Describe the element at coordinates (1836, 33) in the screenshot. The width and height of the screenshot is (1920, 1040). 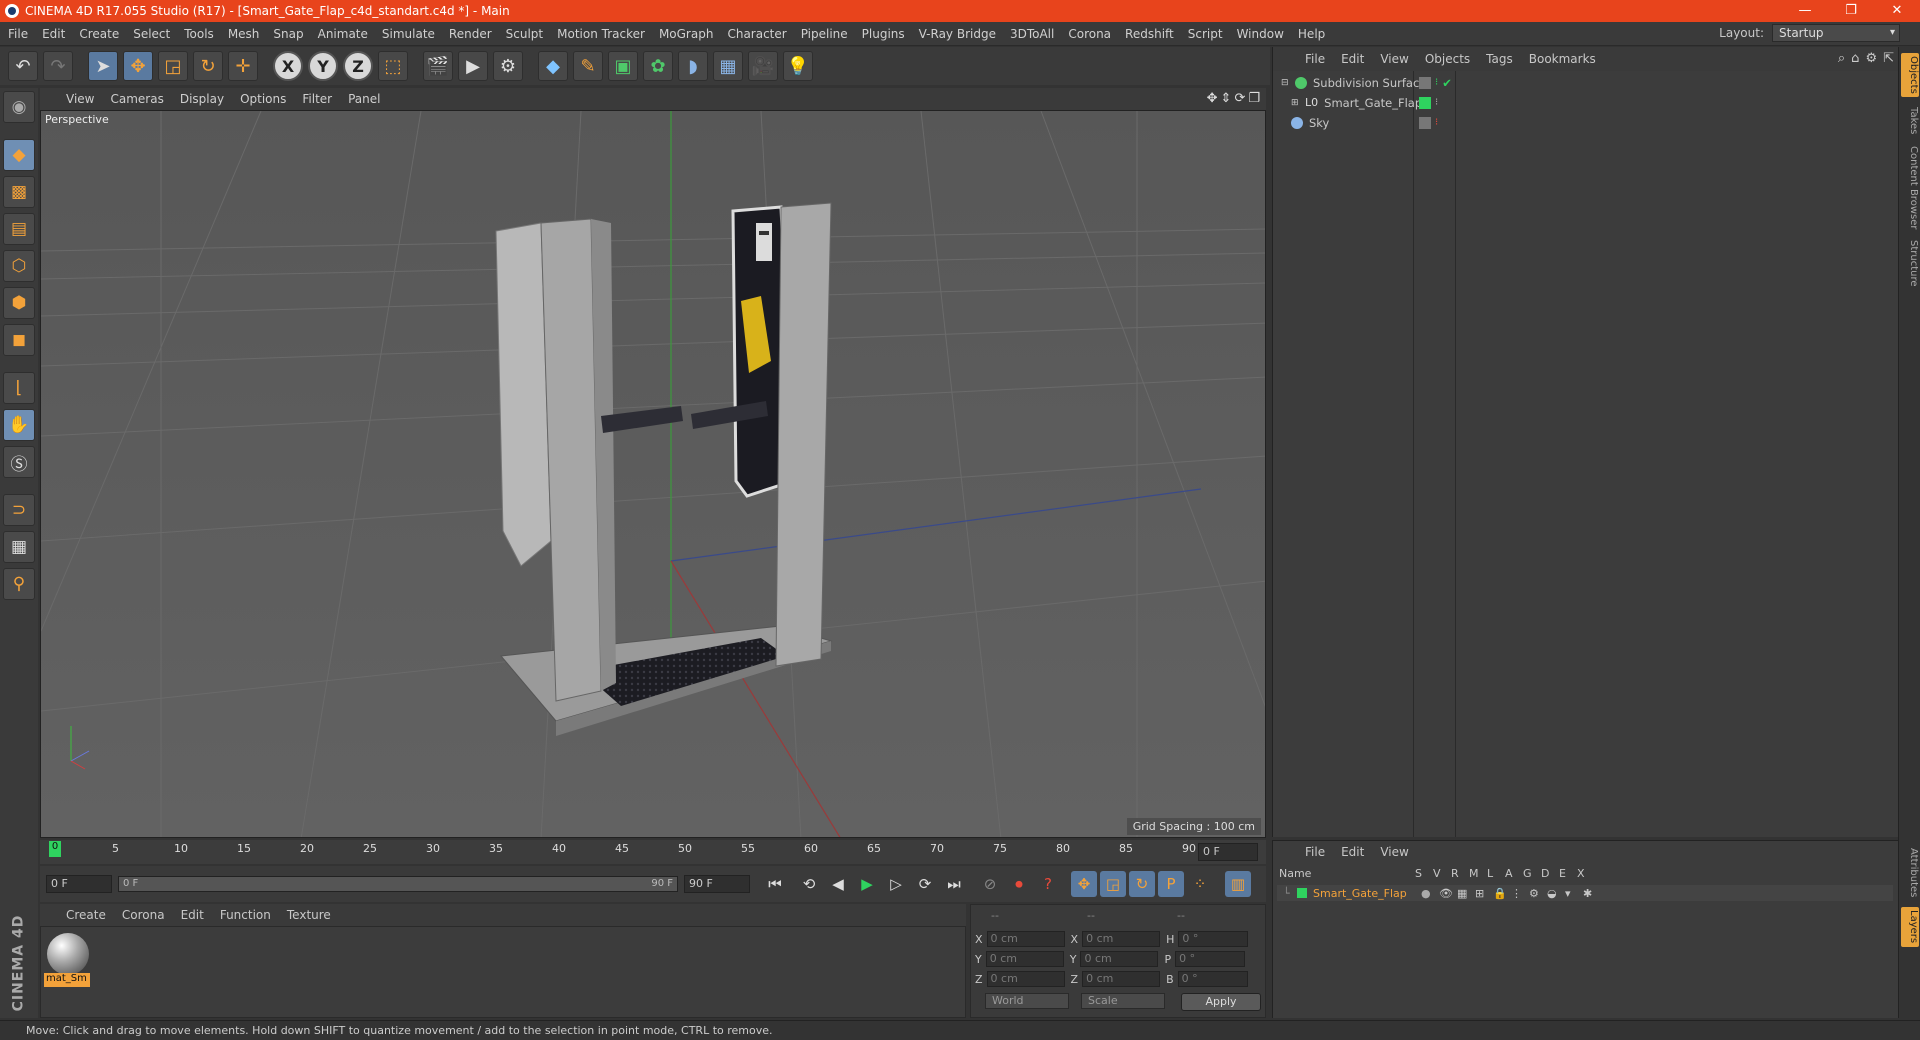
I see `layout-dropdown: Startup` at that location.